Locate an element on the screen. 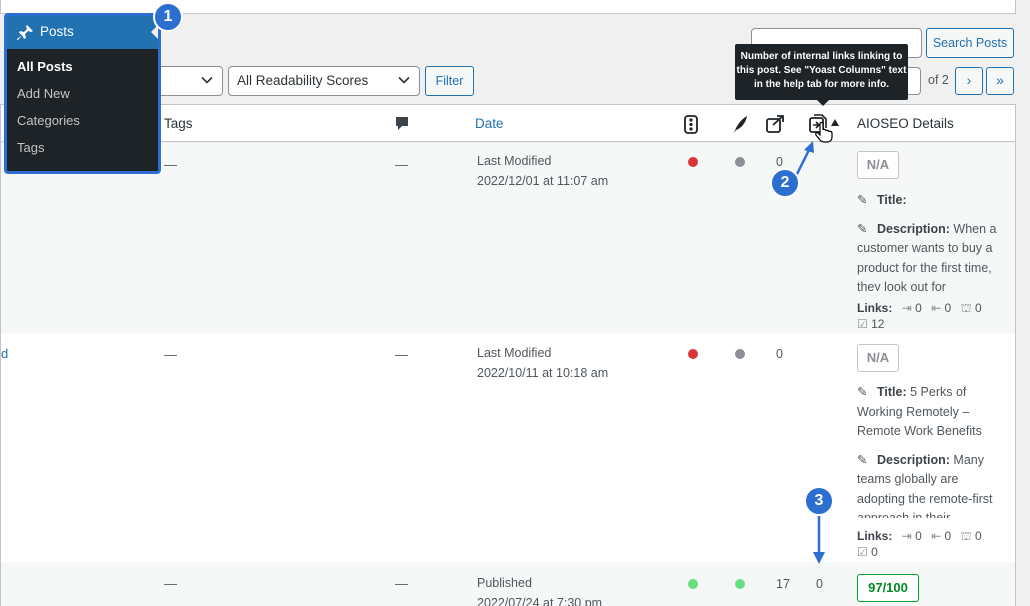 This screenshot has height=606, width=1030. suggestions-count: 12 is located at coordinates (878, 324).